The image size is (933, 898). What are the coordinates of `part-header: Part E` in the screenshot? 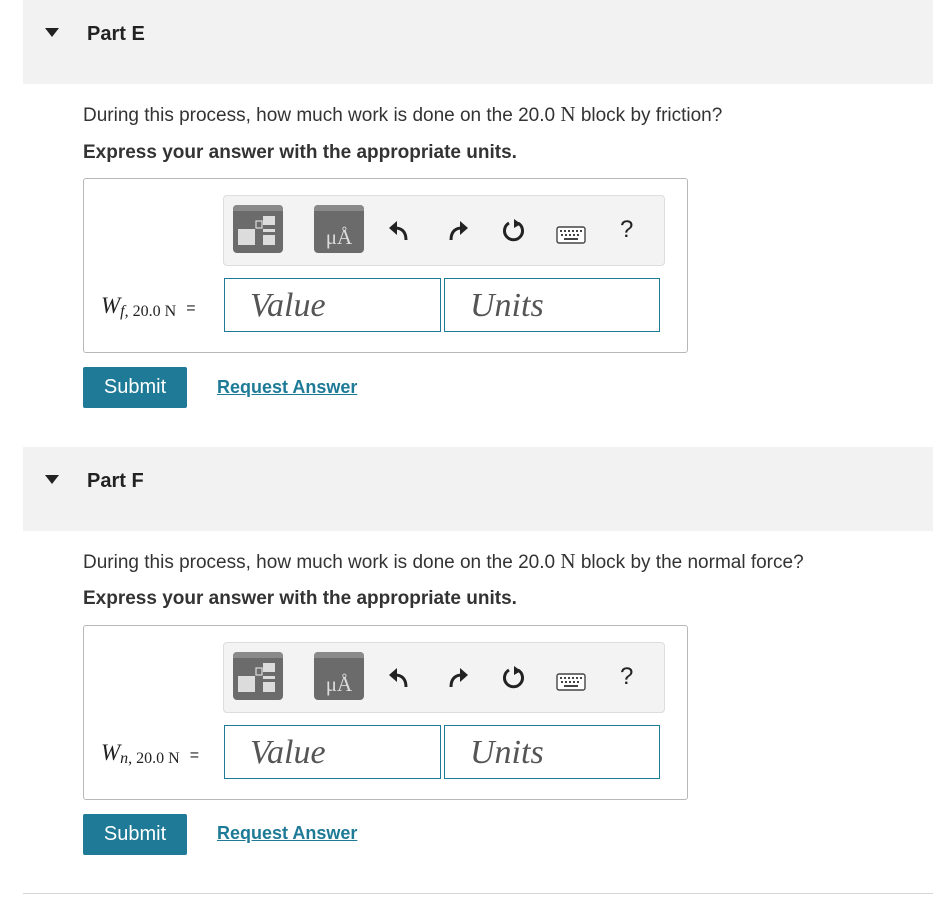 It's located at (478, 42).